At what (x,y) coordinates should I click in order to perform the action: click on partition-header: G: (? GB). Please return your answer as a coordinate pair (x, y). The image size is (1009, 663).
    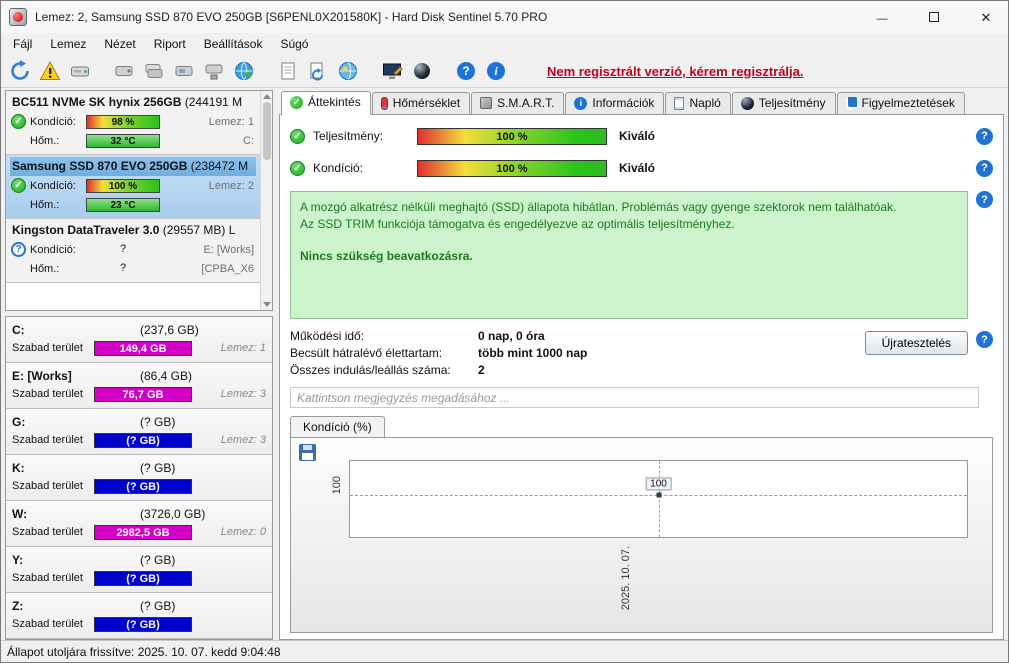
    Looking at the image, I should click on (139, 422).